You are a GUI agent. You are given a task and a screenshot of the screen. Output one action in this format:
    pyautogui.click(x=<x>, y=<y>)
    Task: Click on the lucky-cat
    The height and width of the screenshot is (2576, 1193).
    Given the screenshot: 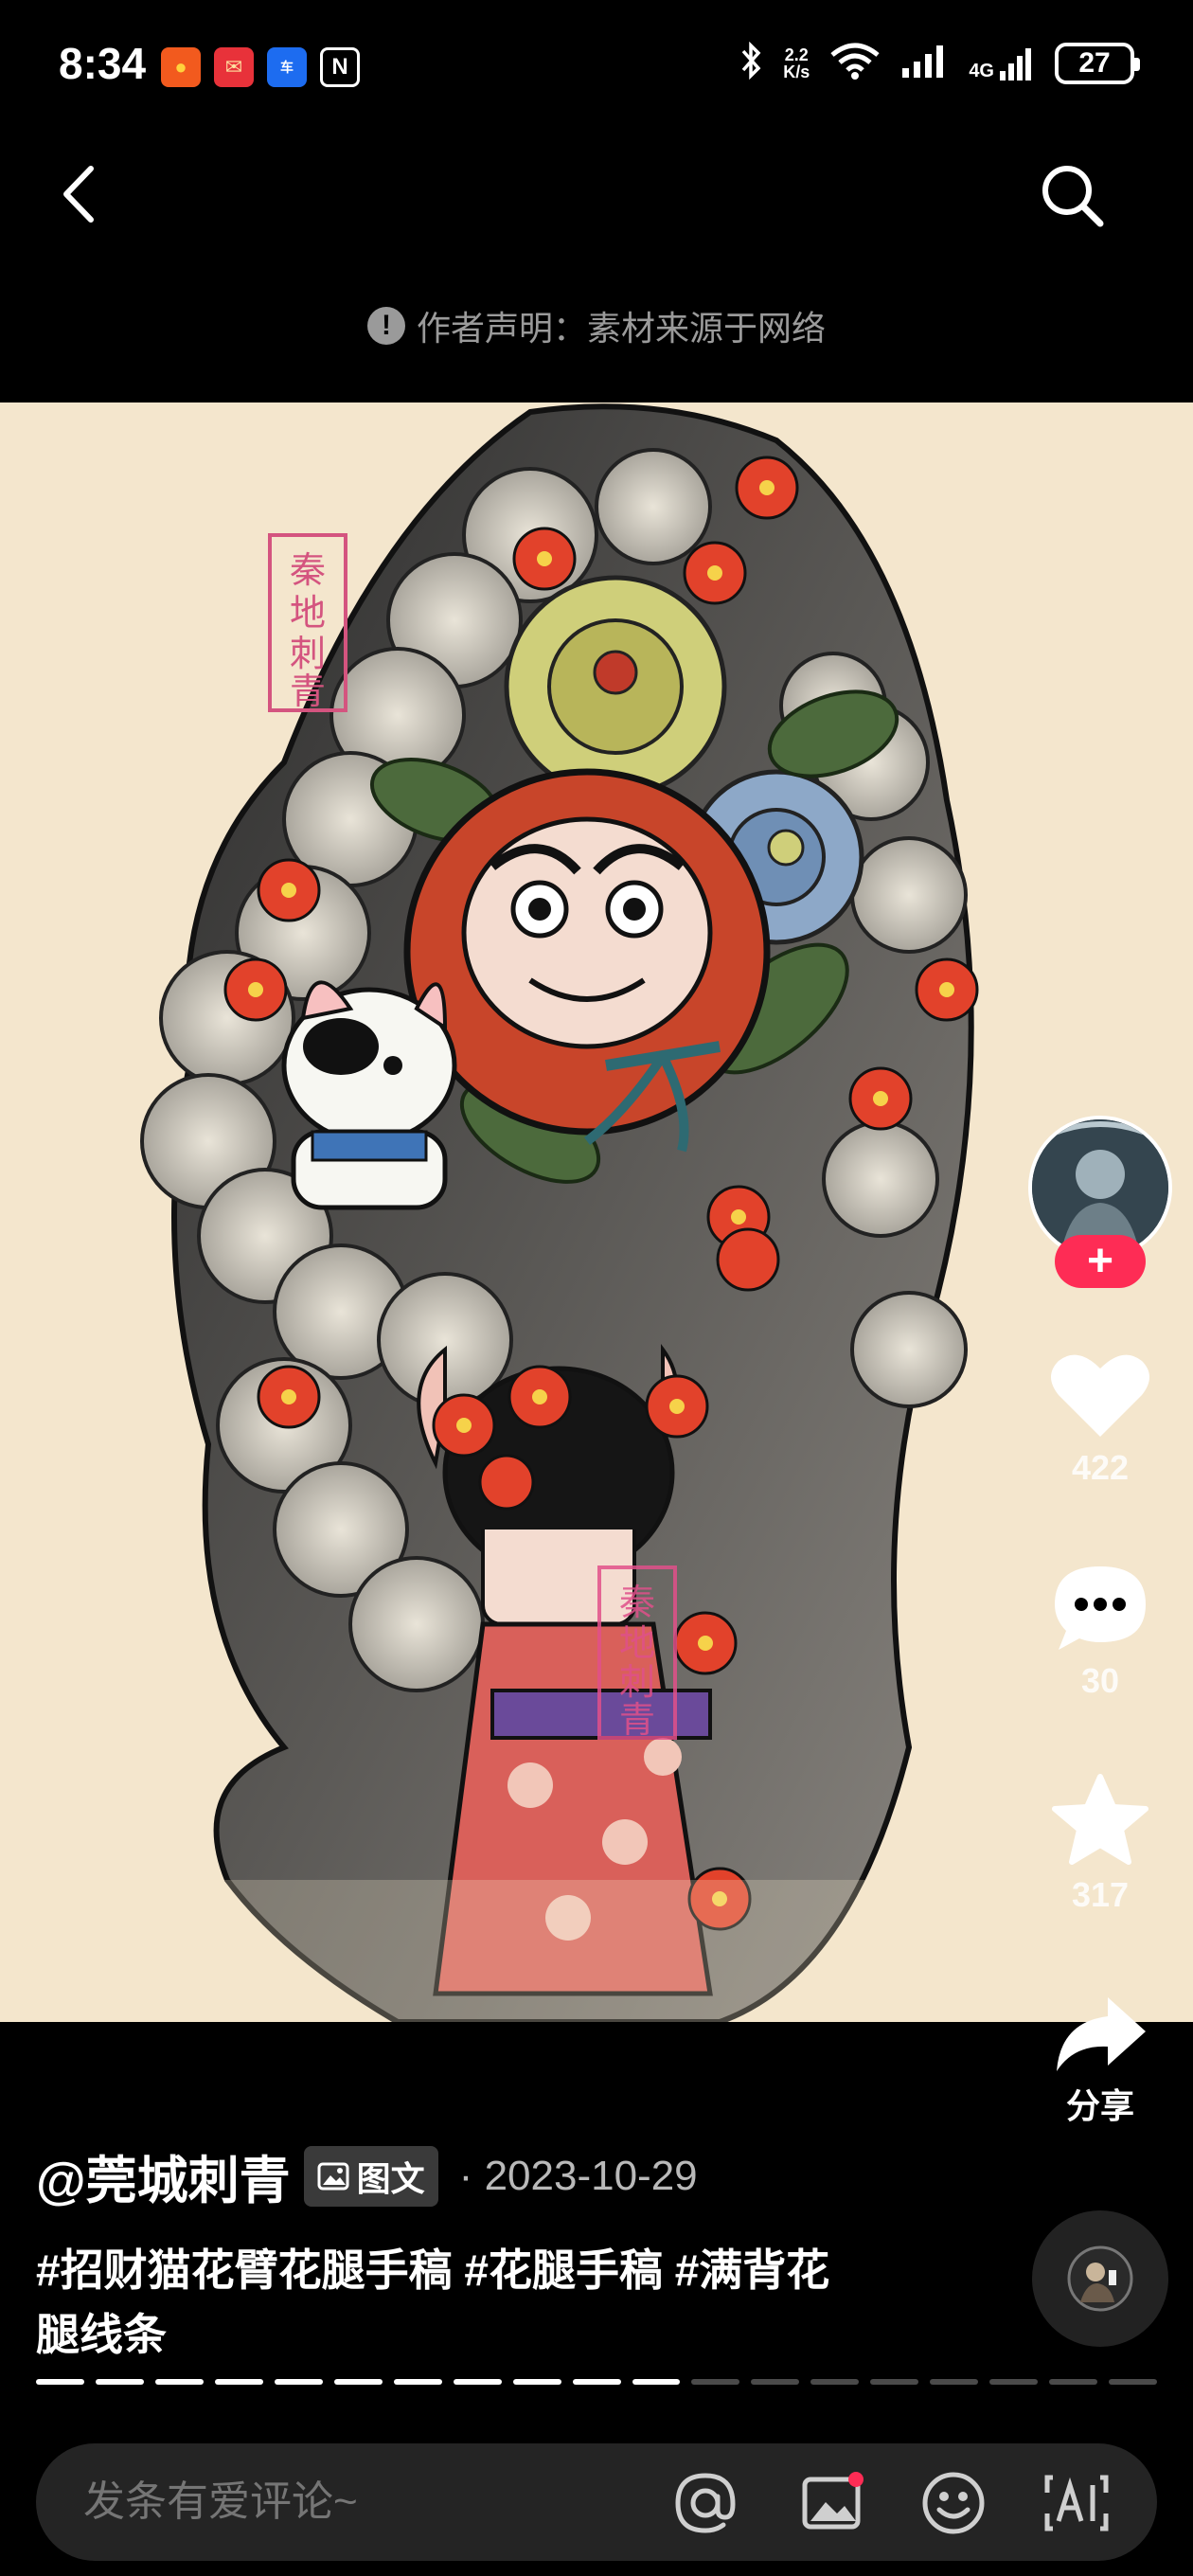 What is the action you would take?
    pyautogui.click(x=369, y=1095)
    